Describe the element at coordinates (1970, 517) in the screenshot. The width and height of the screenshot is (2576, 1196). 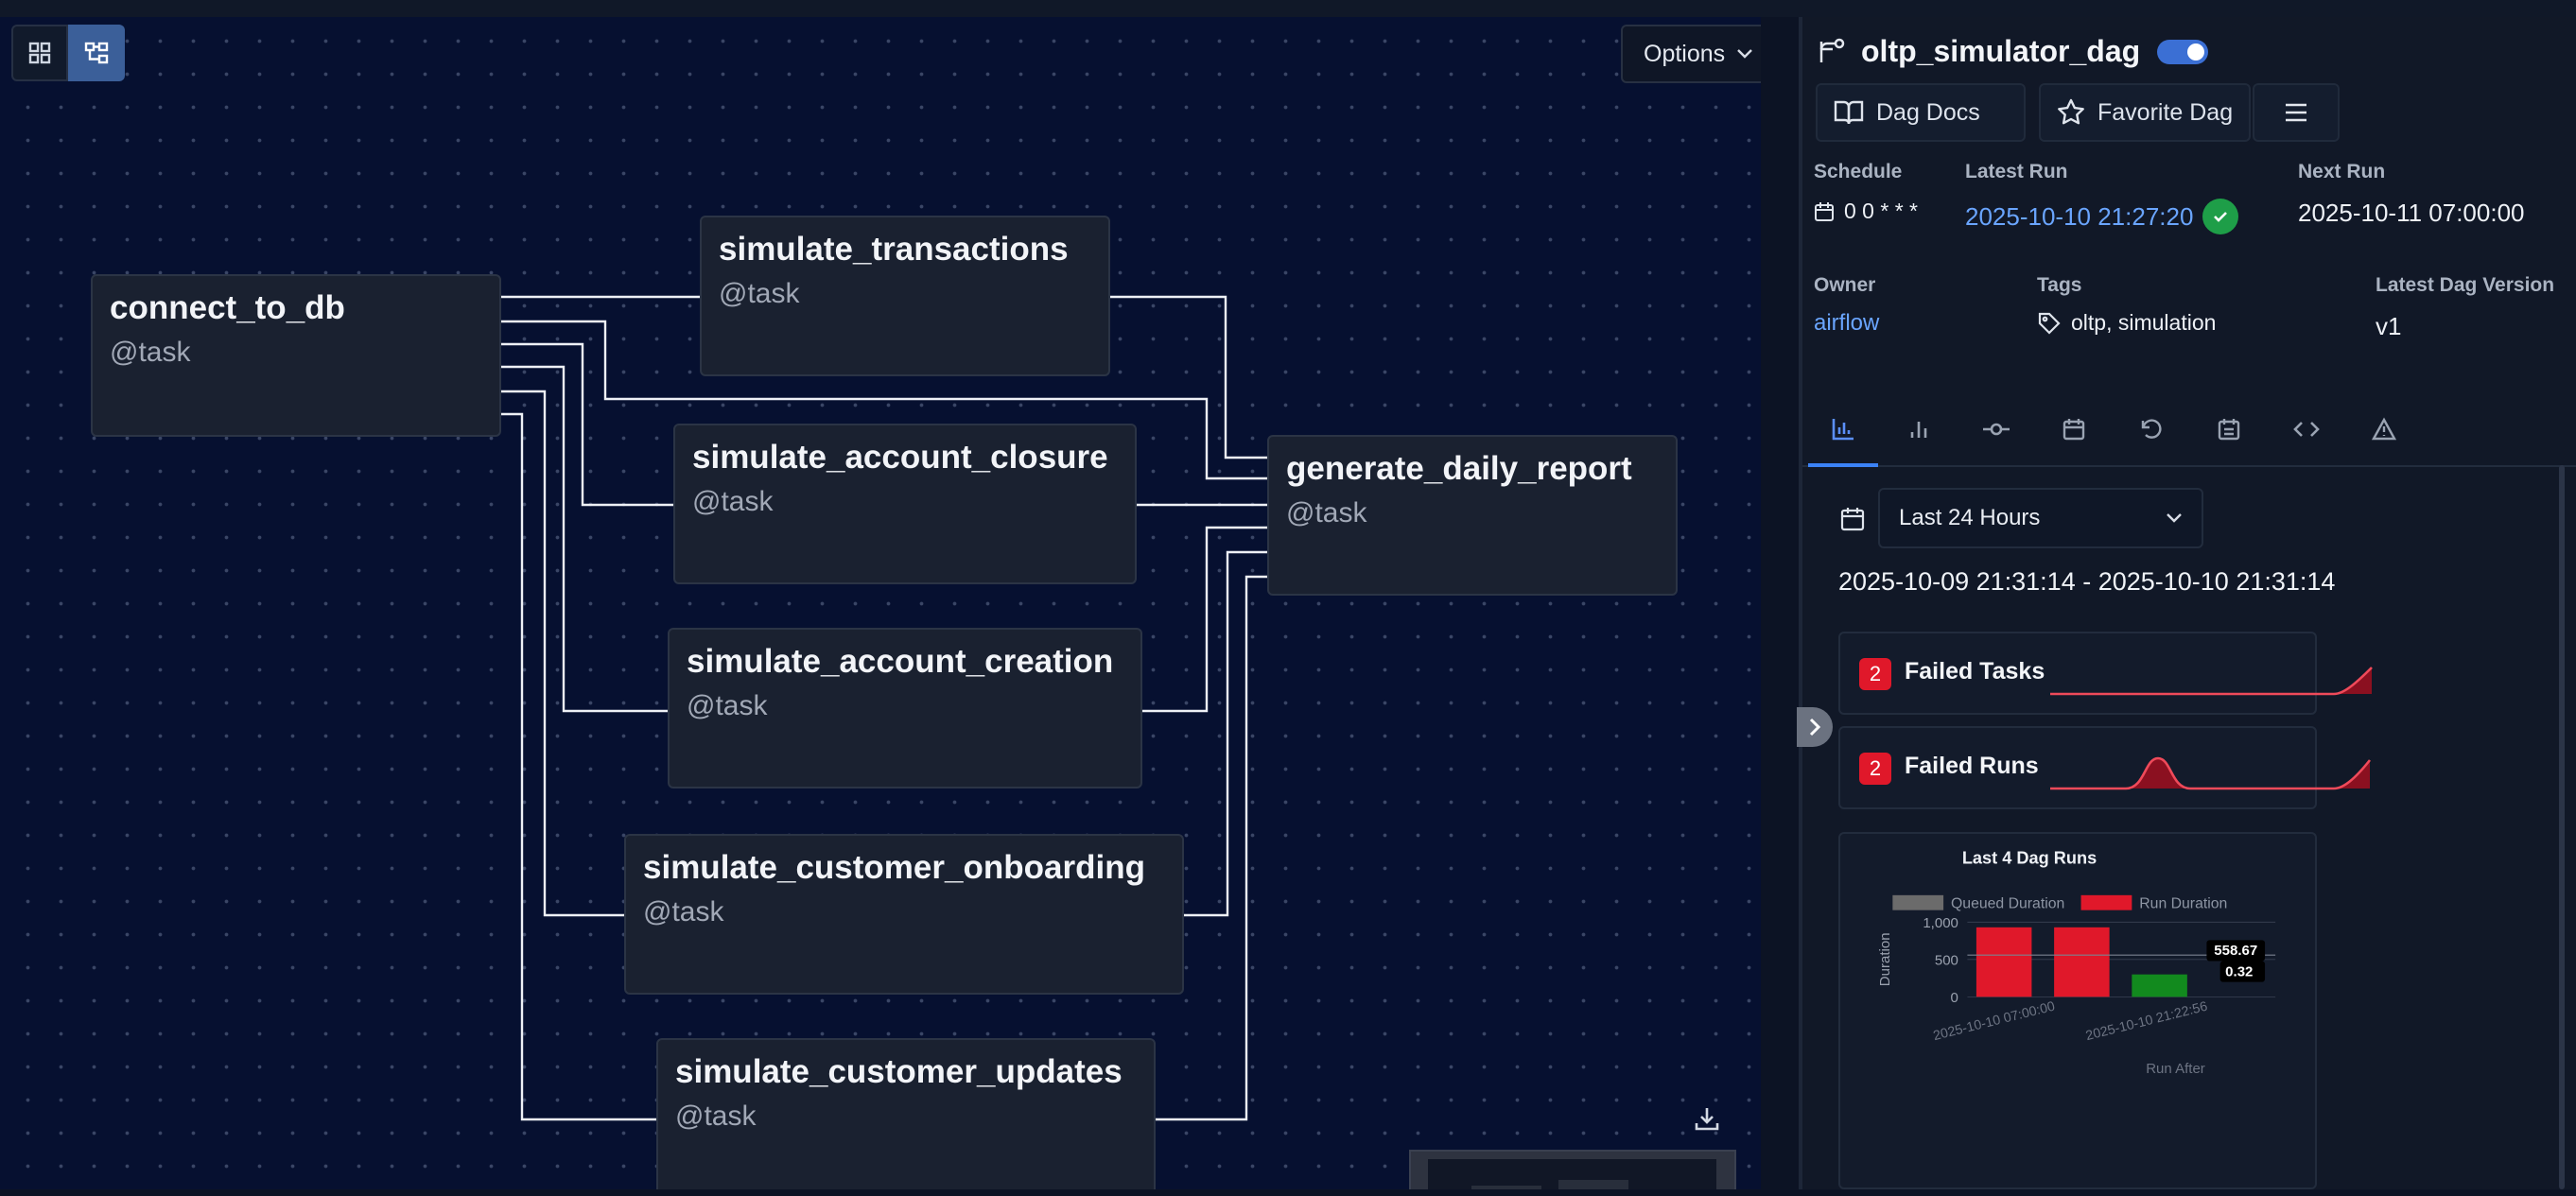
I see `time-range-selected: Last 24 Hours` at that location.